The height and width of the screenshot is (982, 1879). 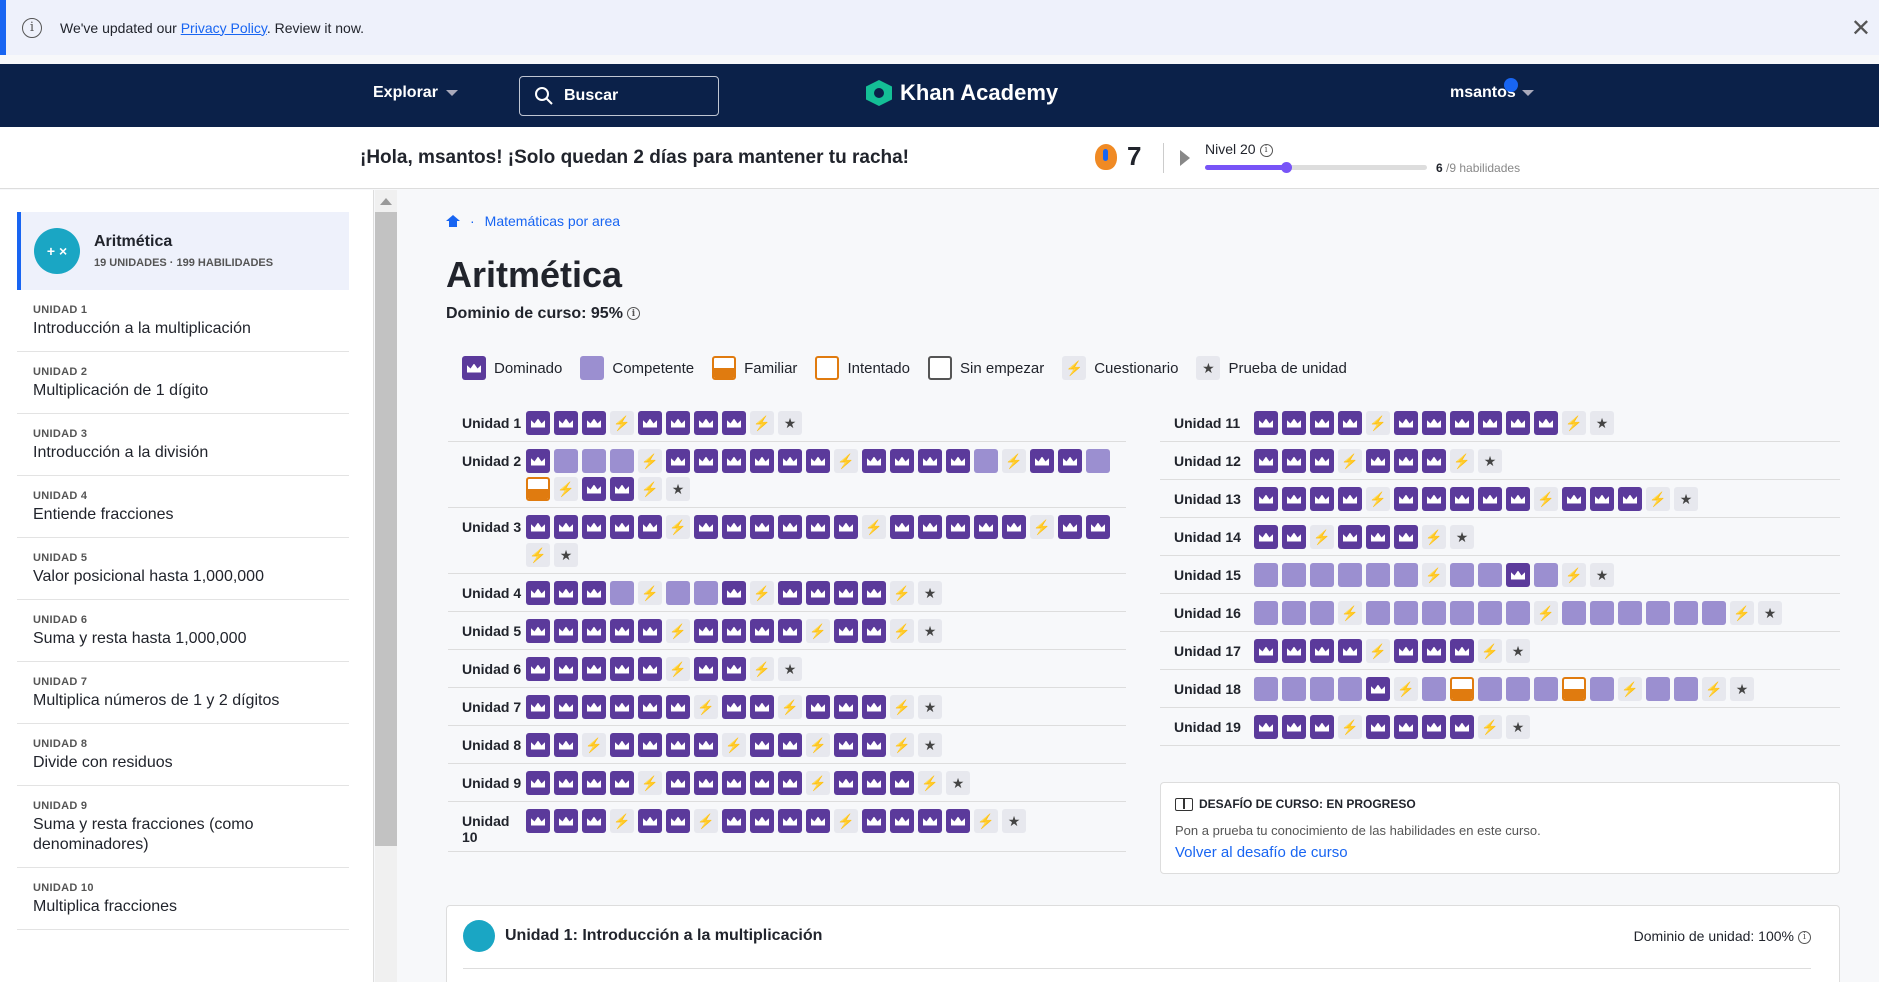 I want to click on close-icon: ✕, so click(x=1861, y=28).